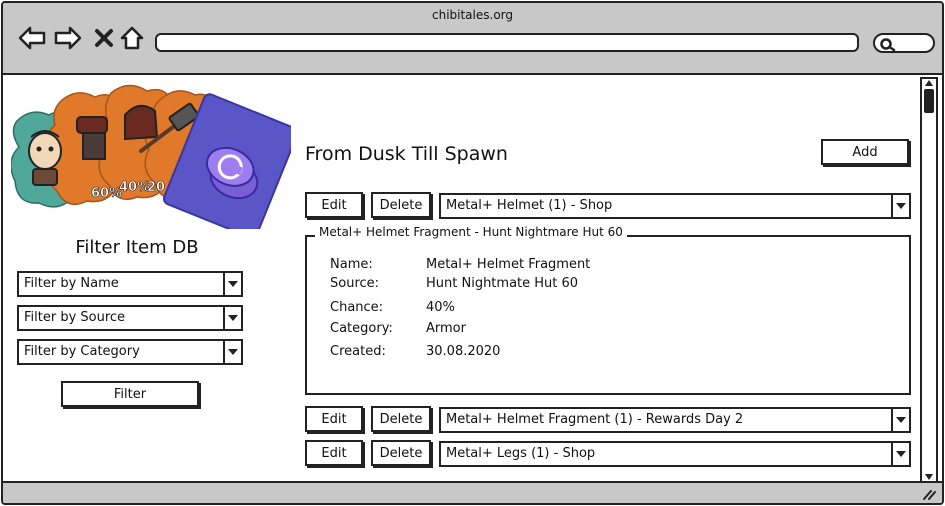 This screenshot has height=506, width=945. Describe the element at coordinates (865, 152) in the screenshot. I see `add-button: Add` at that location.